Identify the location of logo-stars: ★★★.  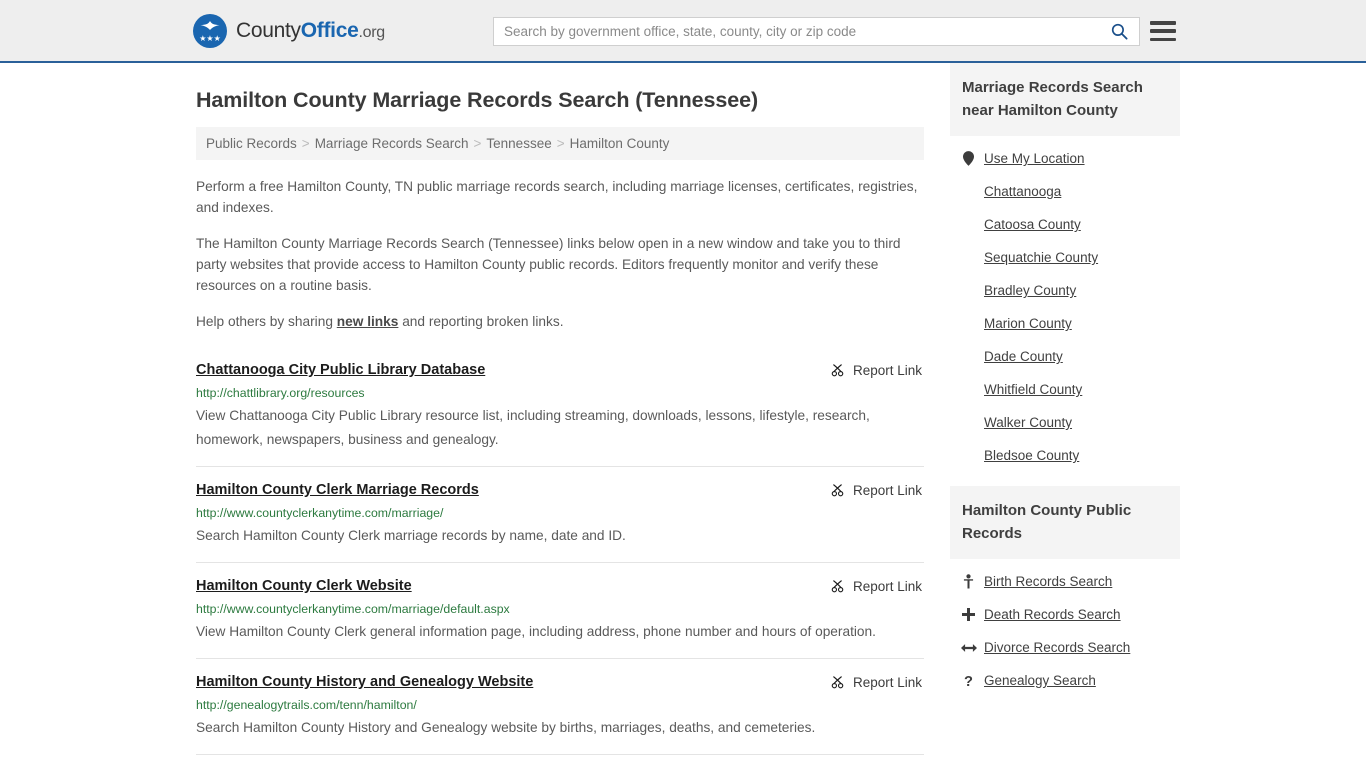
(210, 38).